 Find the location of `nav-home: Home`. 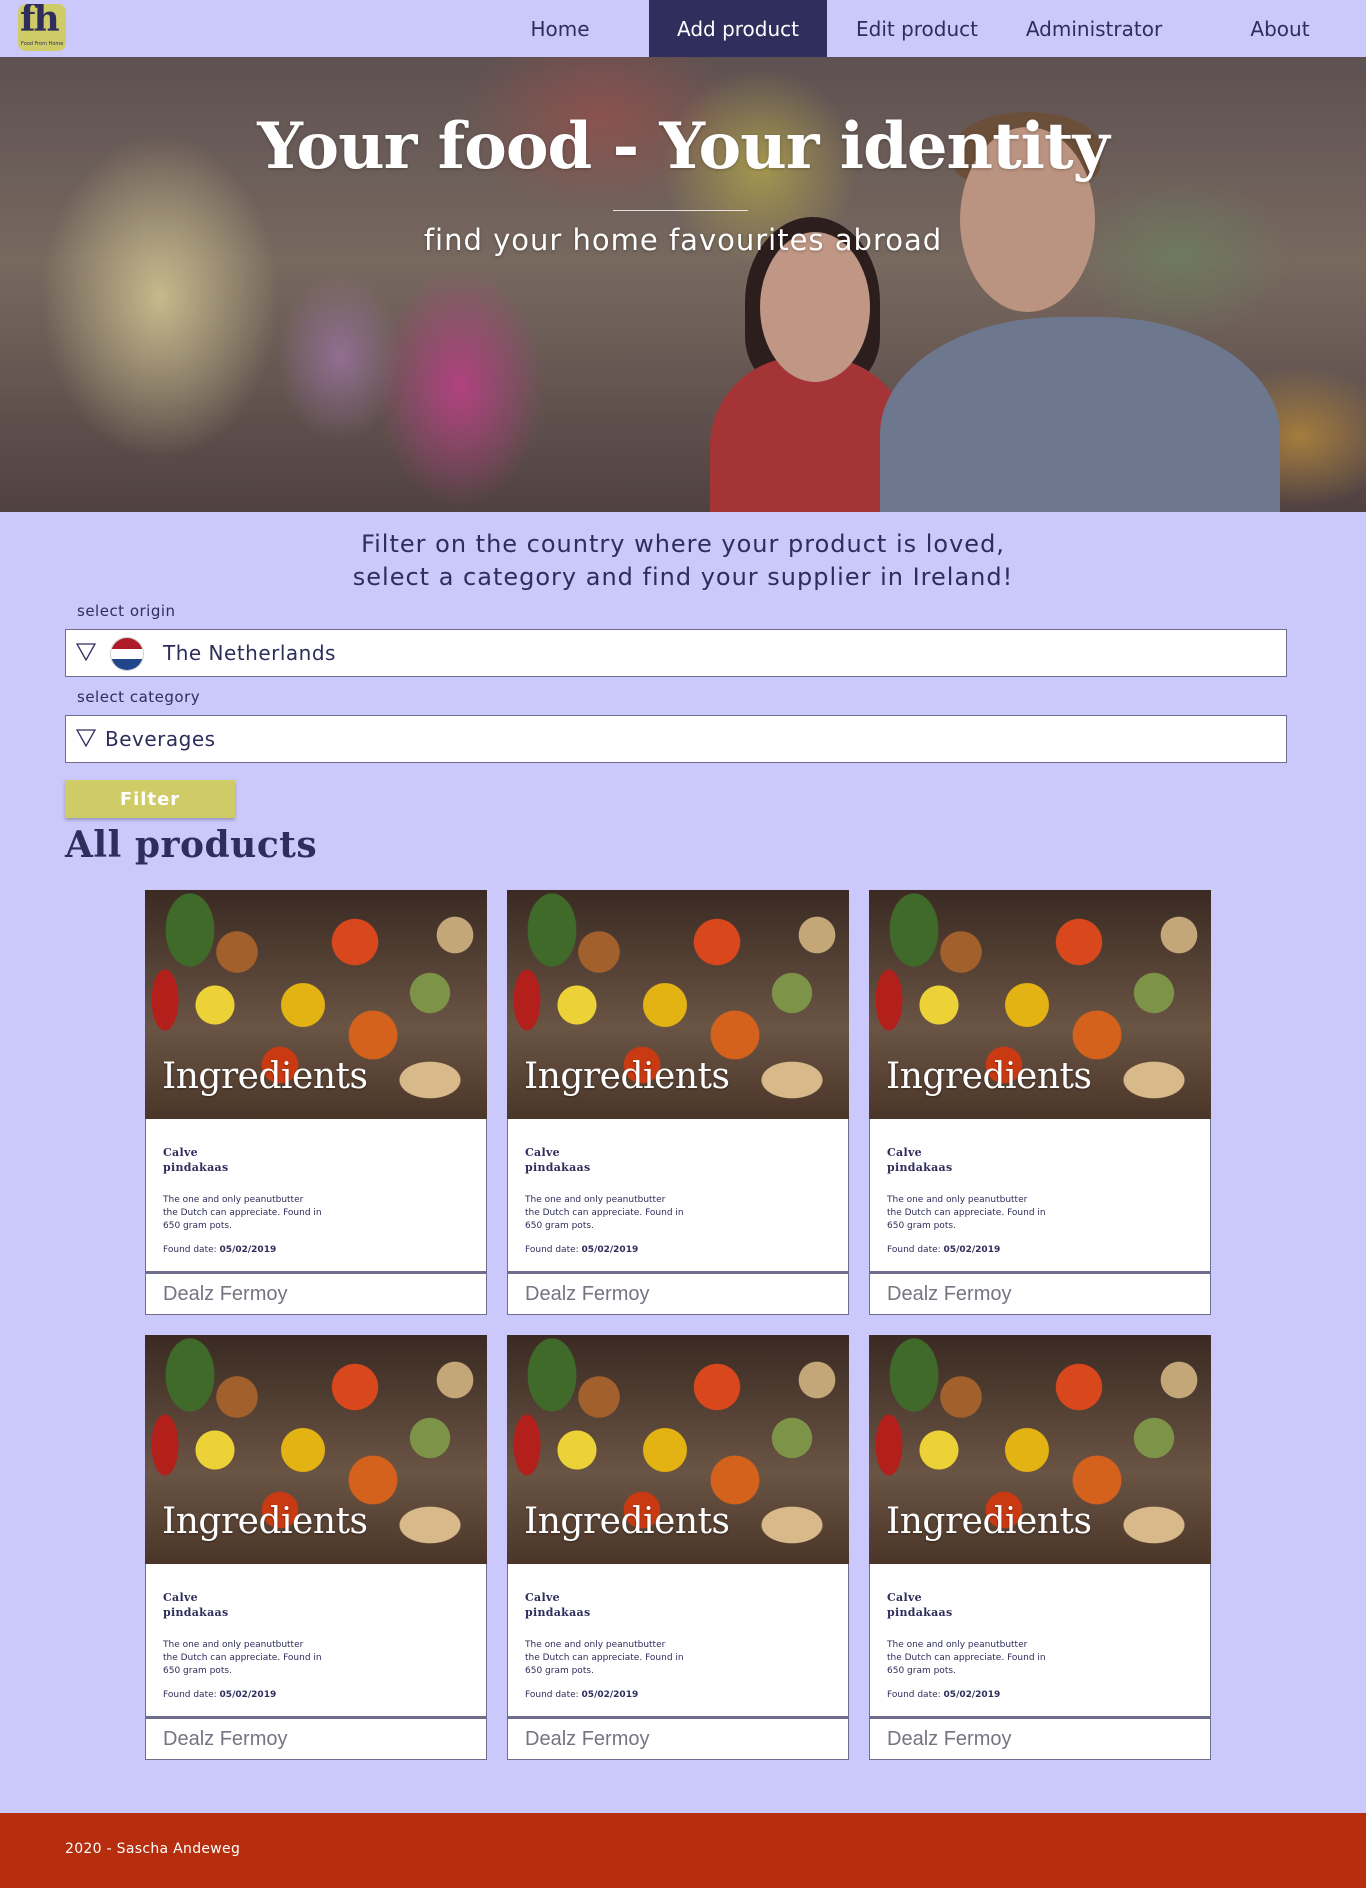

nav-home: Home is located at coordinates (560, 28).